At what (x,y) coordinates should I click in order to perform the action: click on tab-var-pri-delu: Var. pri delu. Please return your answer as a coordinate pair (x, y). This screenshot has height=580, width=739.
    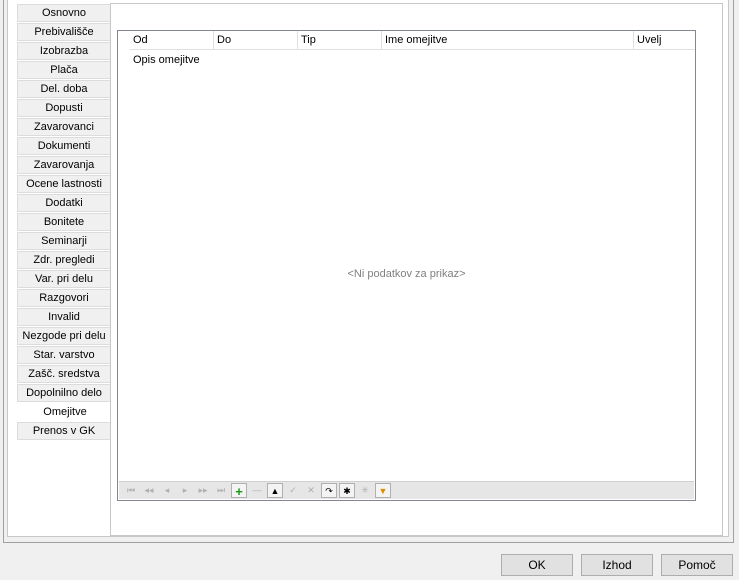
    Looking at the image, I should click on (64, 279).